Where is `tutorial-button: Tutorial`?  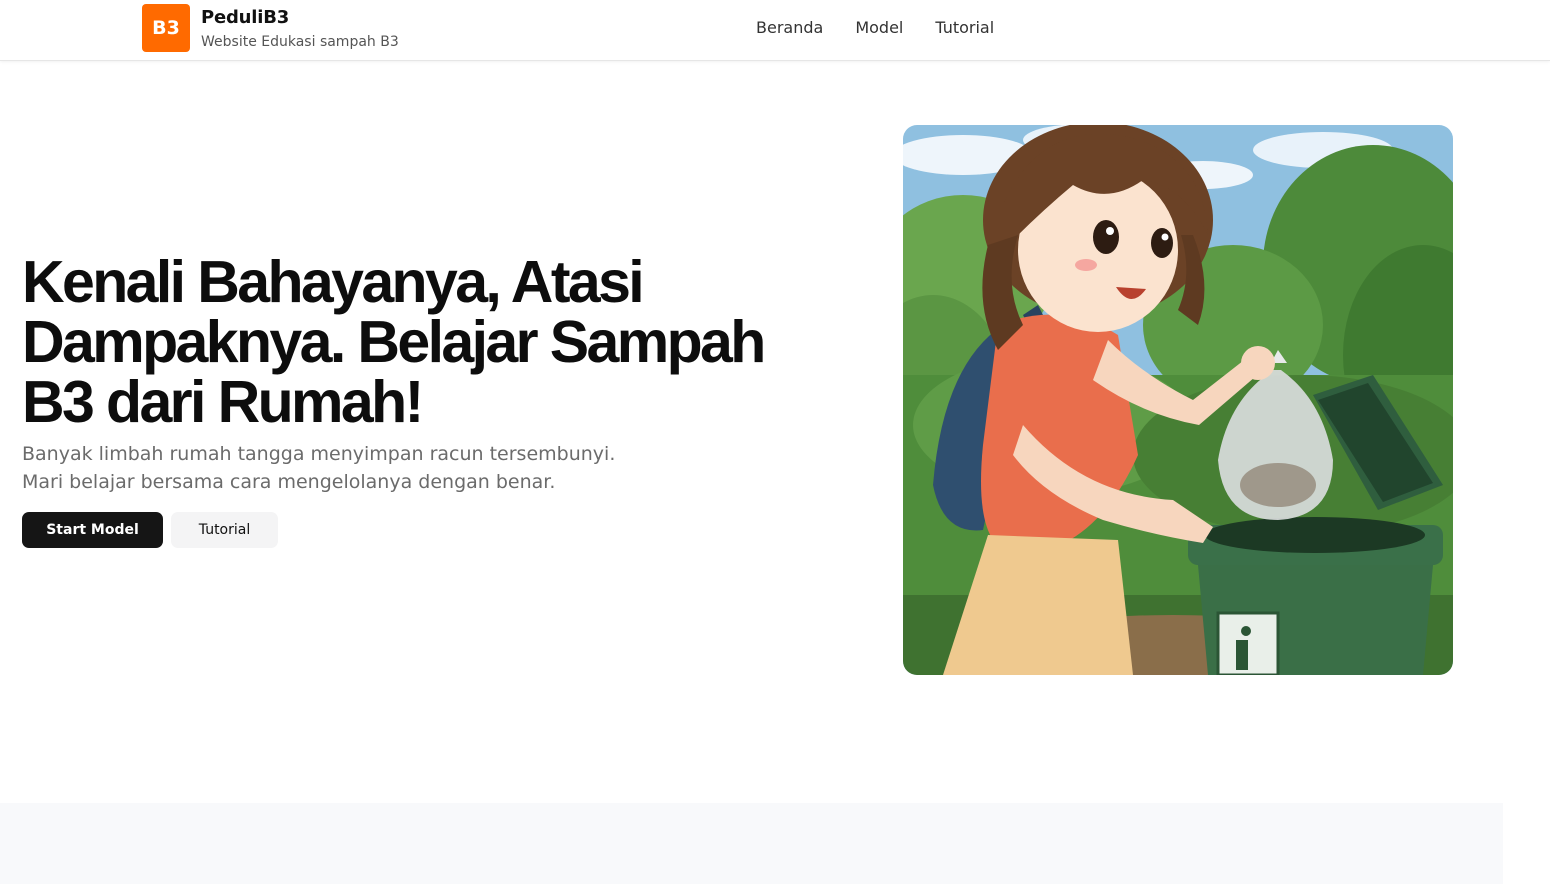
tutorial-button: Tutorial is located at coordinates (224, 530).